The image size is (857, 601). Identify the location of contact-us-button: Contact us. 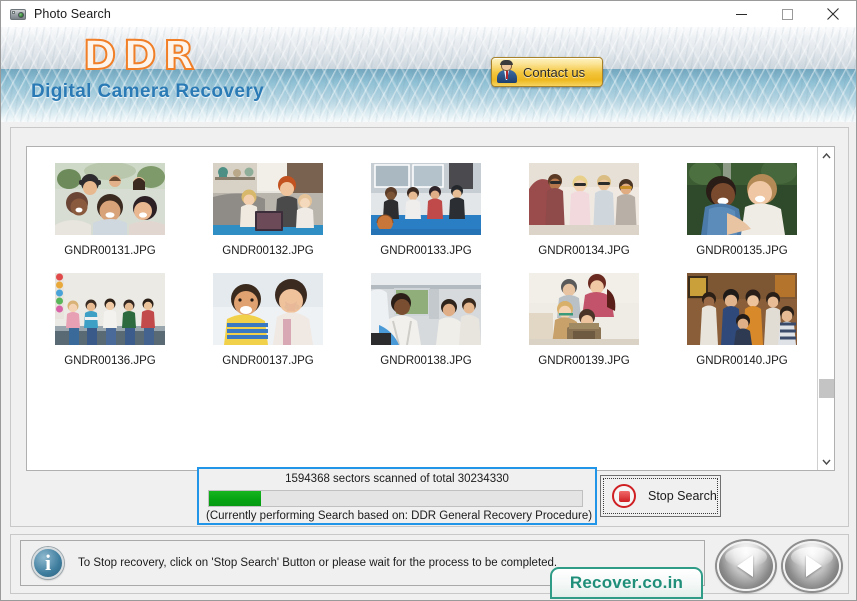
(547, 72).